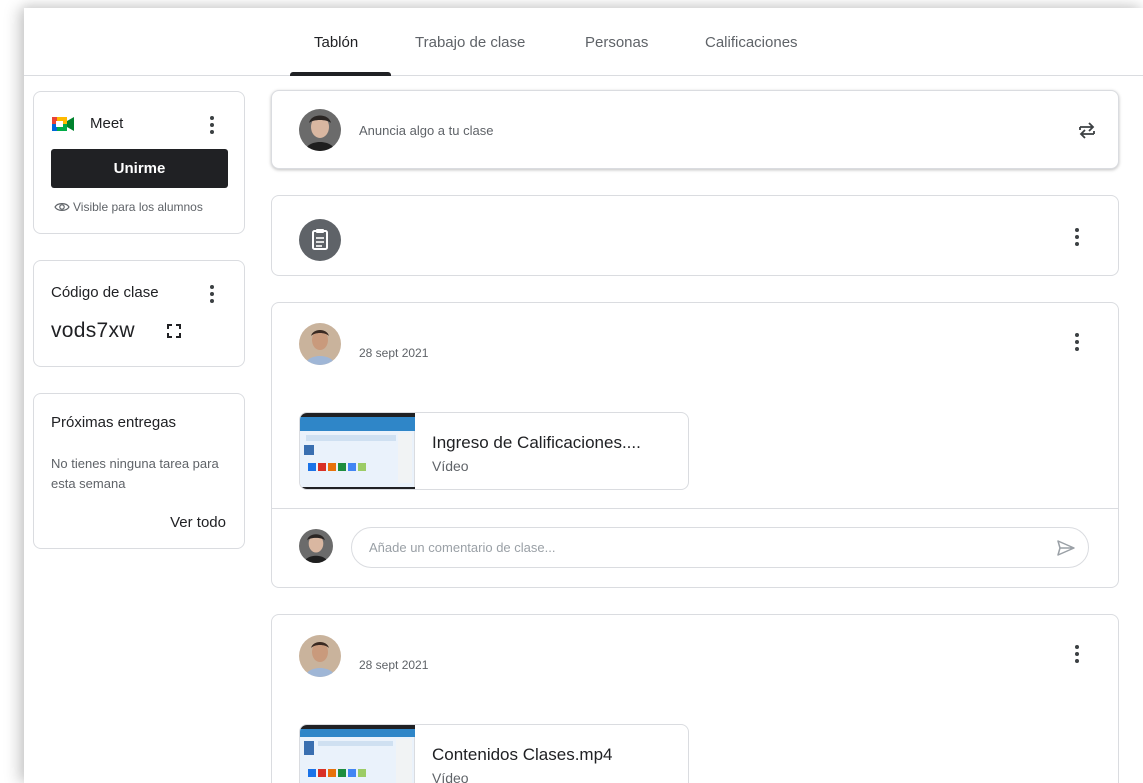  I want to click on tab-calificaciones: Calificaciones, so click(751, 42).